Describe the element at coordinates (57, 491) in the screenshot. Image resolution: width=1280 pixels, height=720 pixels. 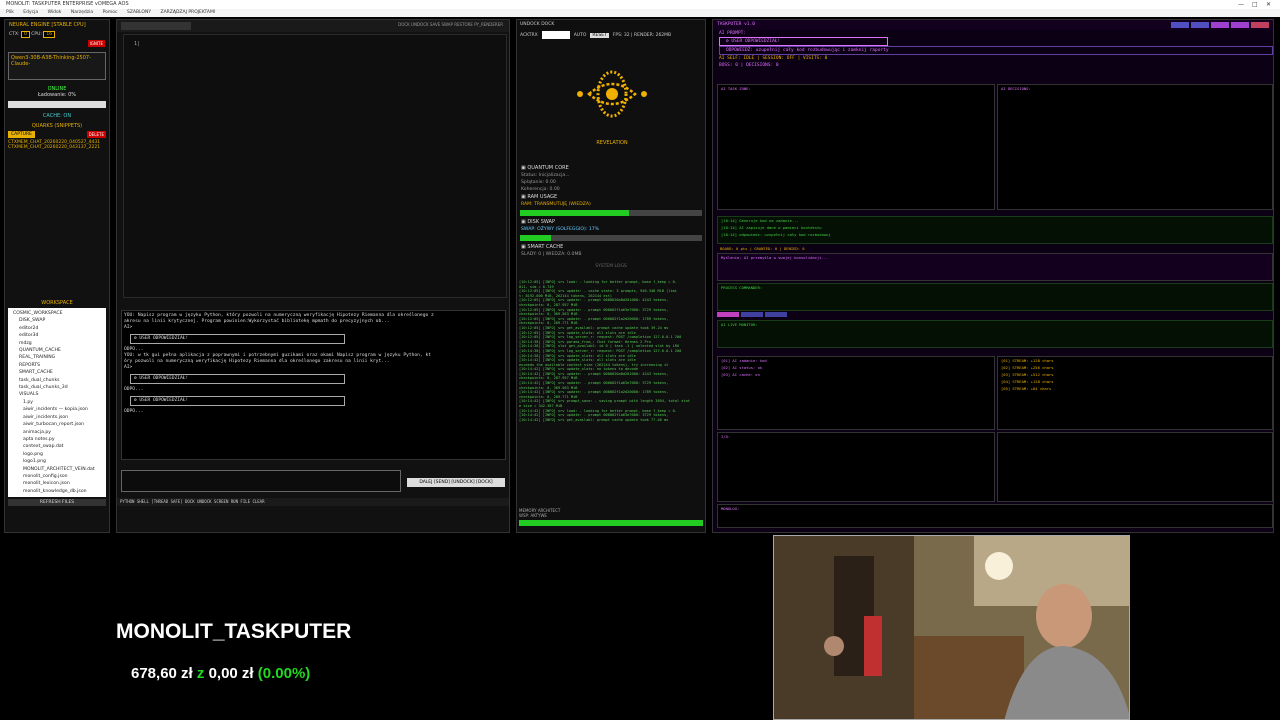
I see `tree-item: monolit_knowledge_db.json` at that location.